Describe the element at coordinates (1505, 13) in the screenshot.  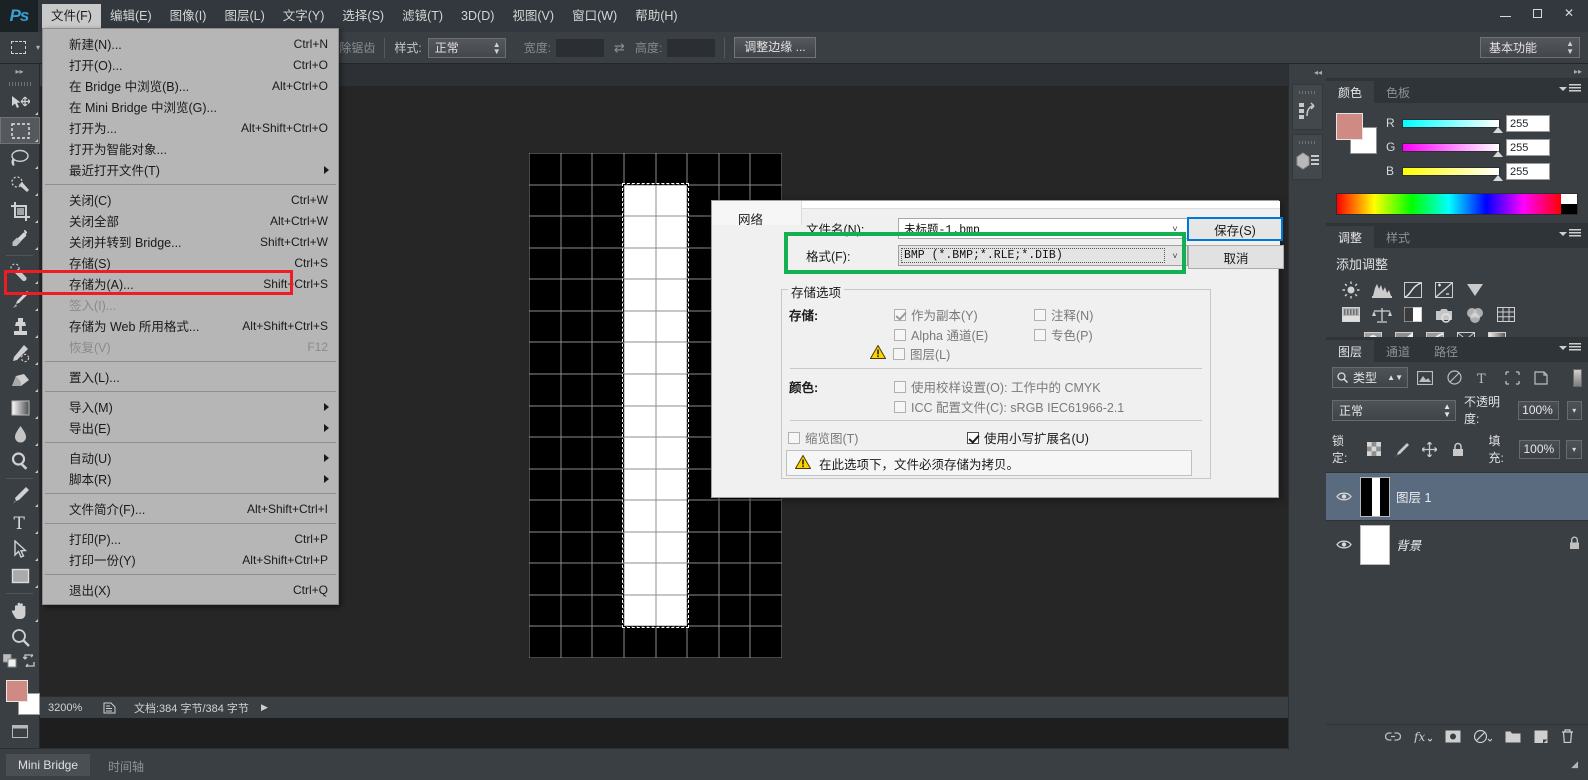
I see `minimize-button` at that location.